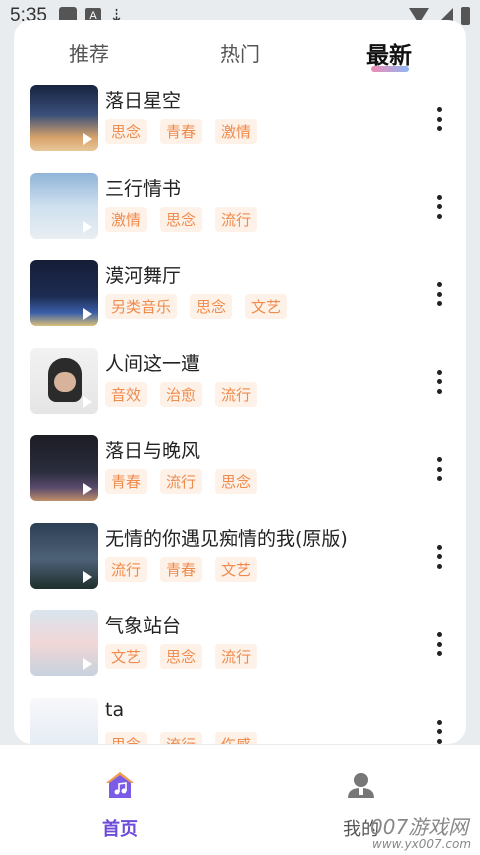 This screenshot has height=855, width=480. What do you see at coordinates (115, 709) in the screenshot?
I see `song-title: ta` at bounding box center [115, 709].